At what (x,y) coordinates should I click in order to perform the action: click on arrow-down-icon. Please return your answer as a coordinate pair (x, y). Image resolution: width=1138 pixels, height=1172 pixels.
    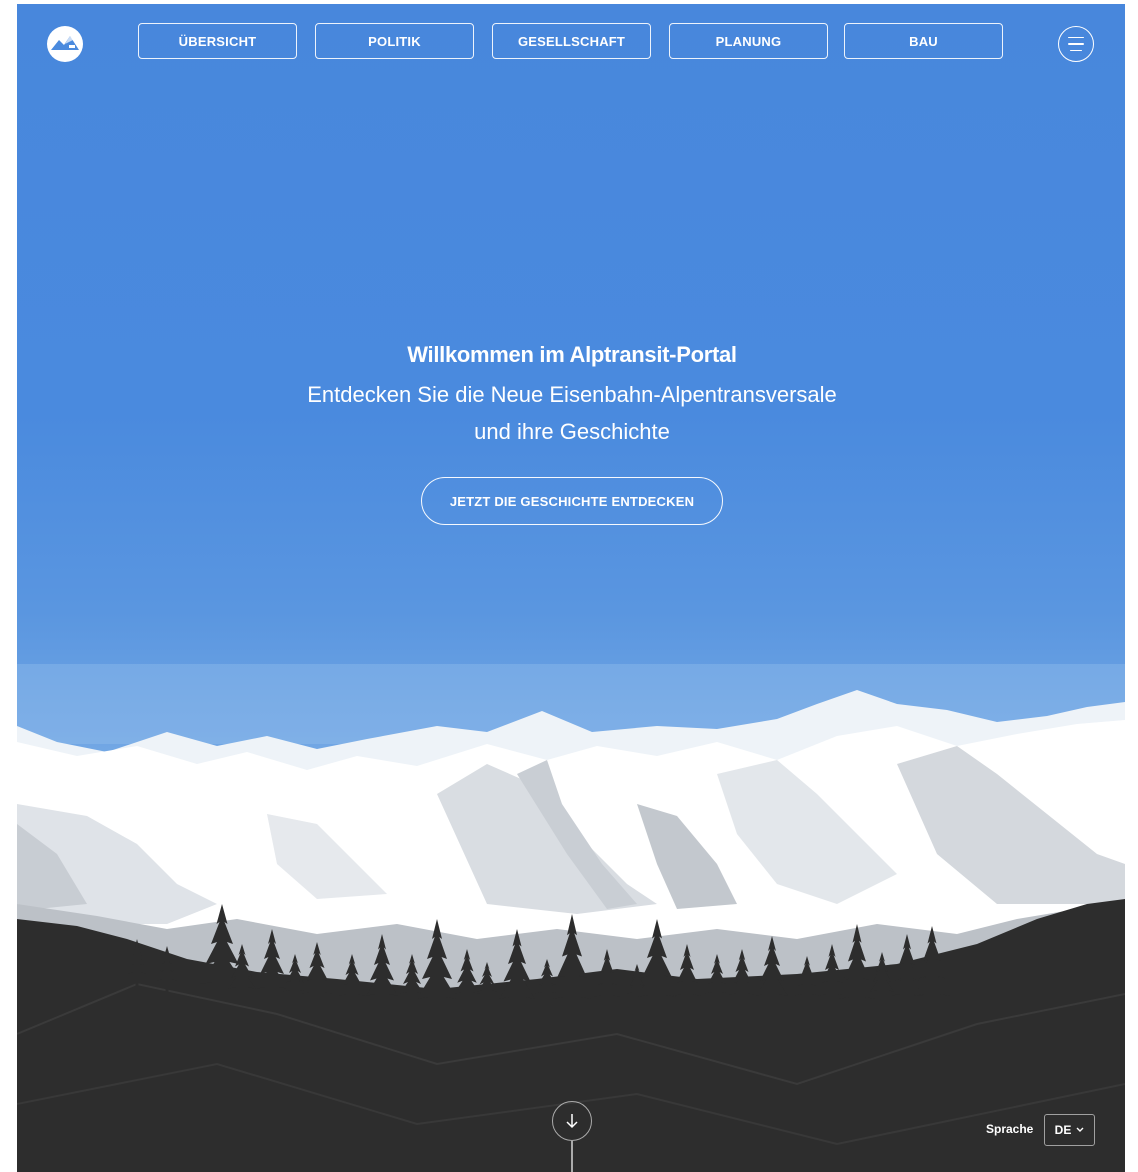
    Looking at the image, I should click on (572, 1121).